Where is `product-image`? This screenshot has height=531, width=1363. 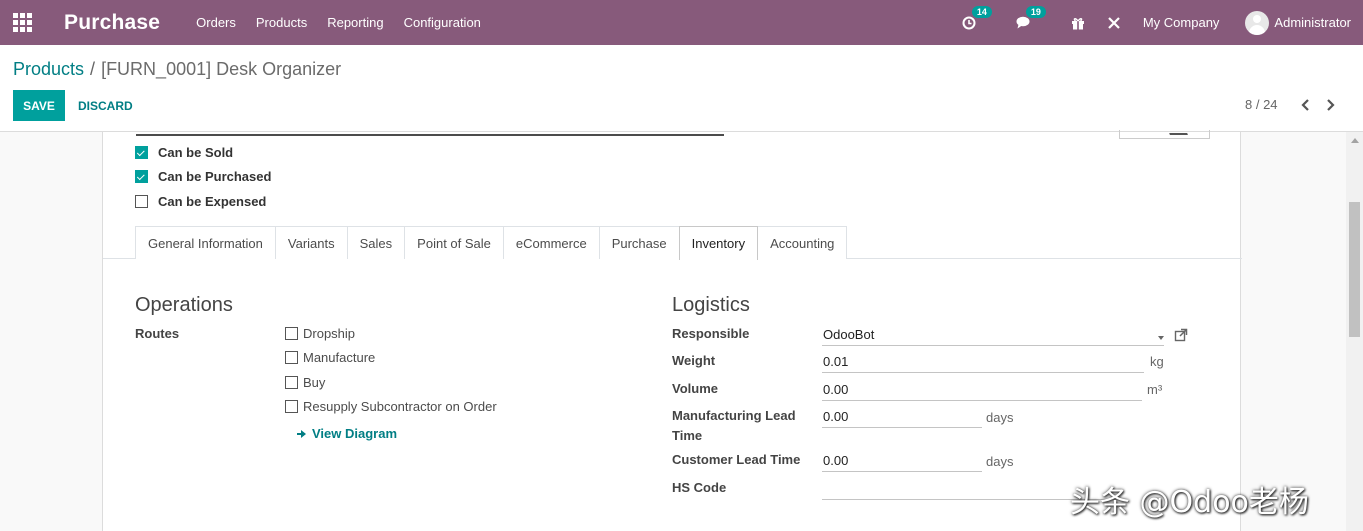 product-image is located at coordinates (1164, 134).